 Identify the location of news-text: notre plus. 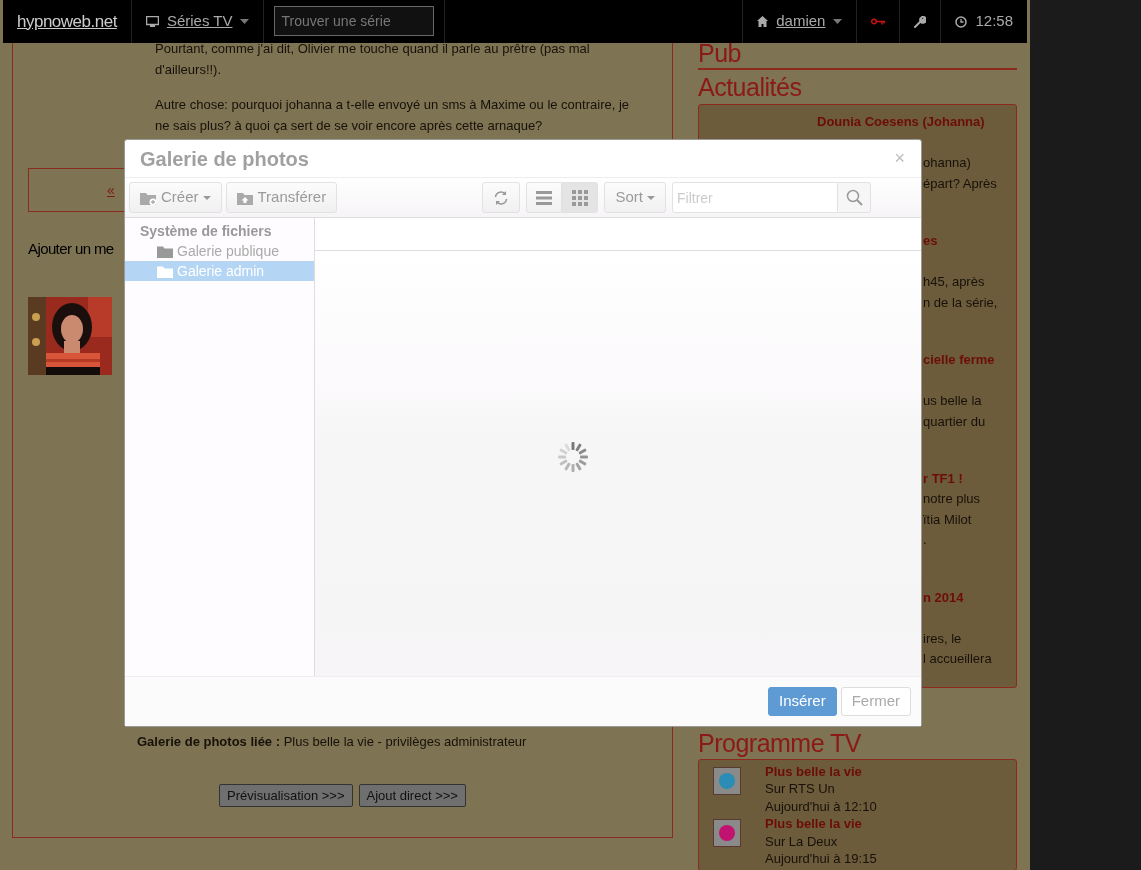
(952, 498).